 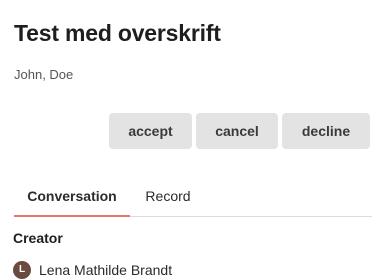 What do you see at coordinates (38, 238) in the screenshot?
I see `creator-heading: Creator` at bounding box center [38, 238].